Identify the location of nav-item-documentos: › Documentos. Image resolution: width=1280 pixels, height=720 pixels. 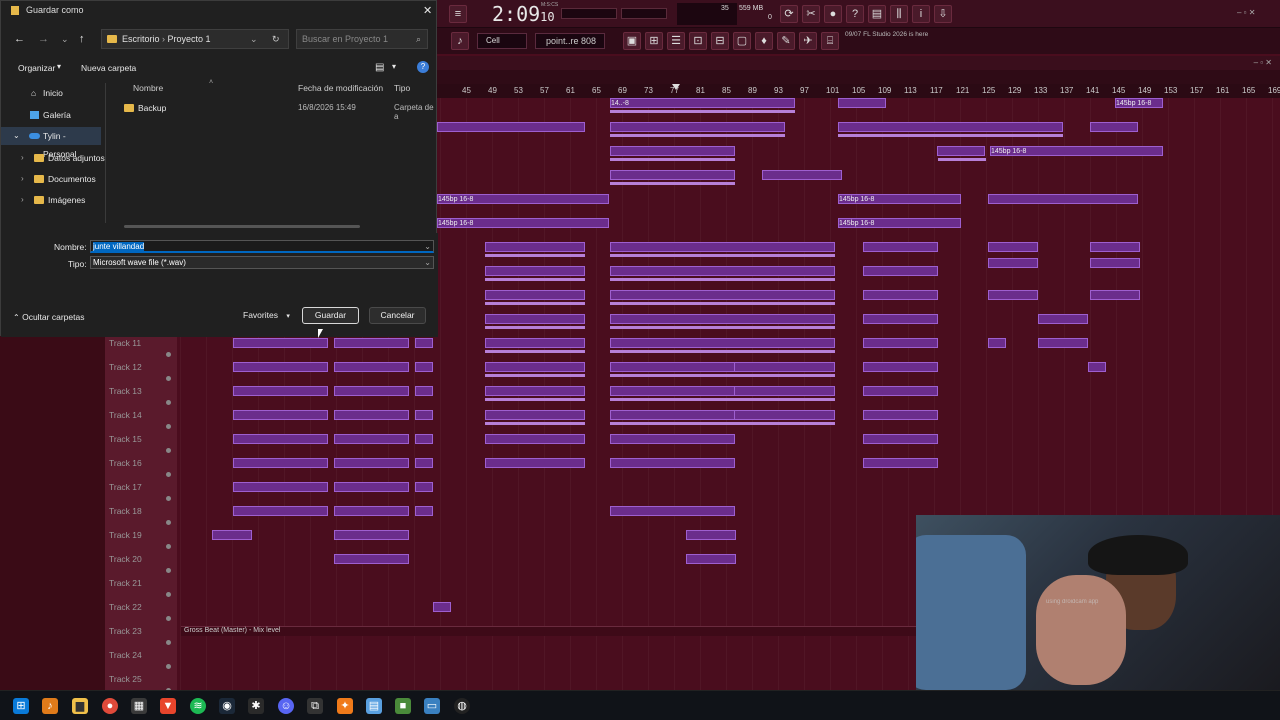
(53, 179).